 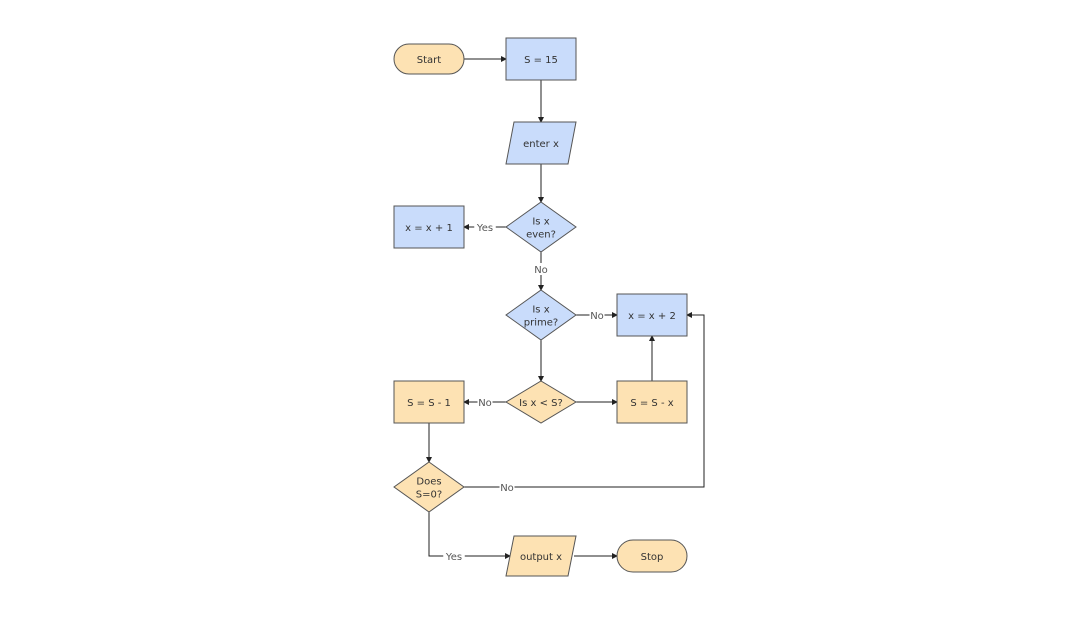 I want to click on node-label: S=0?, so click(x=429, y=495).